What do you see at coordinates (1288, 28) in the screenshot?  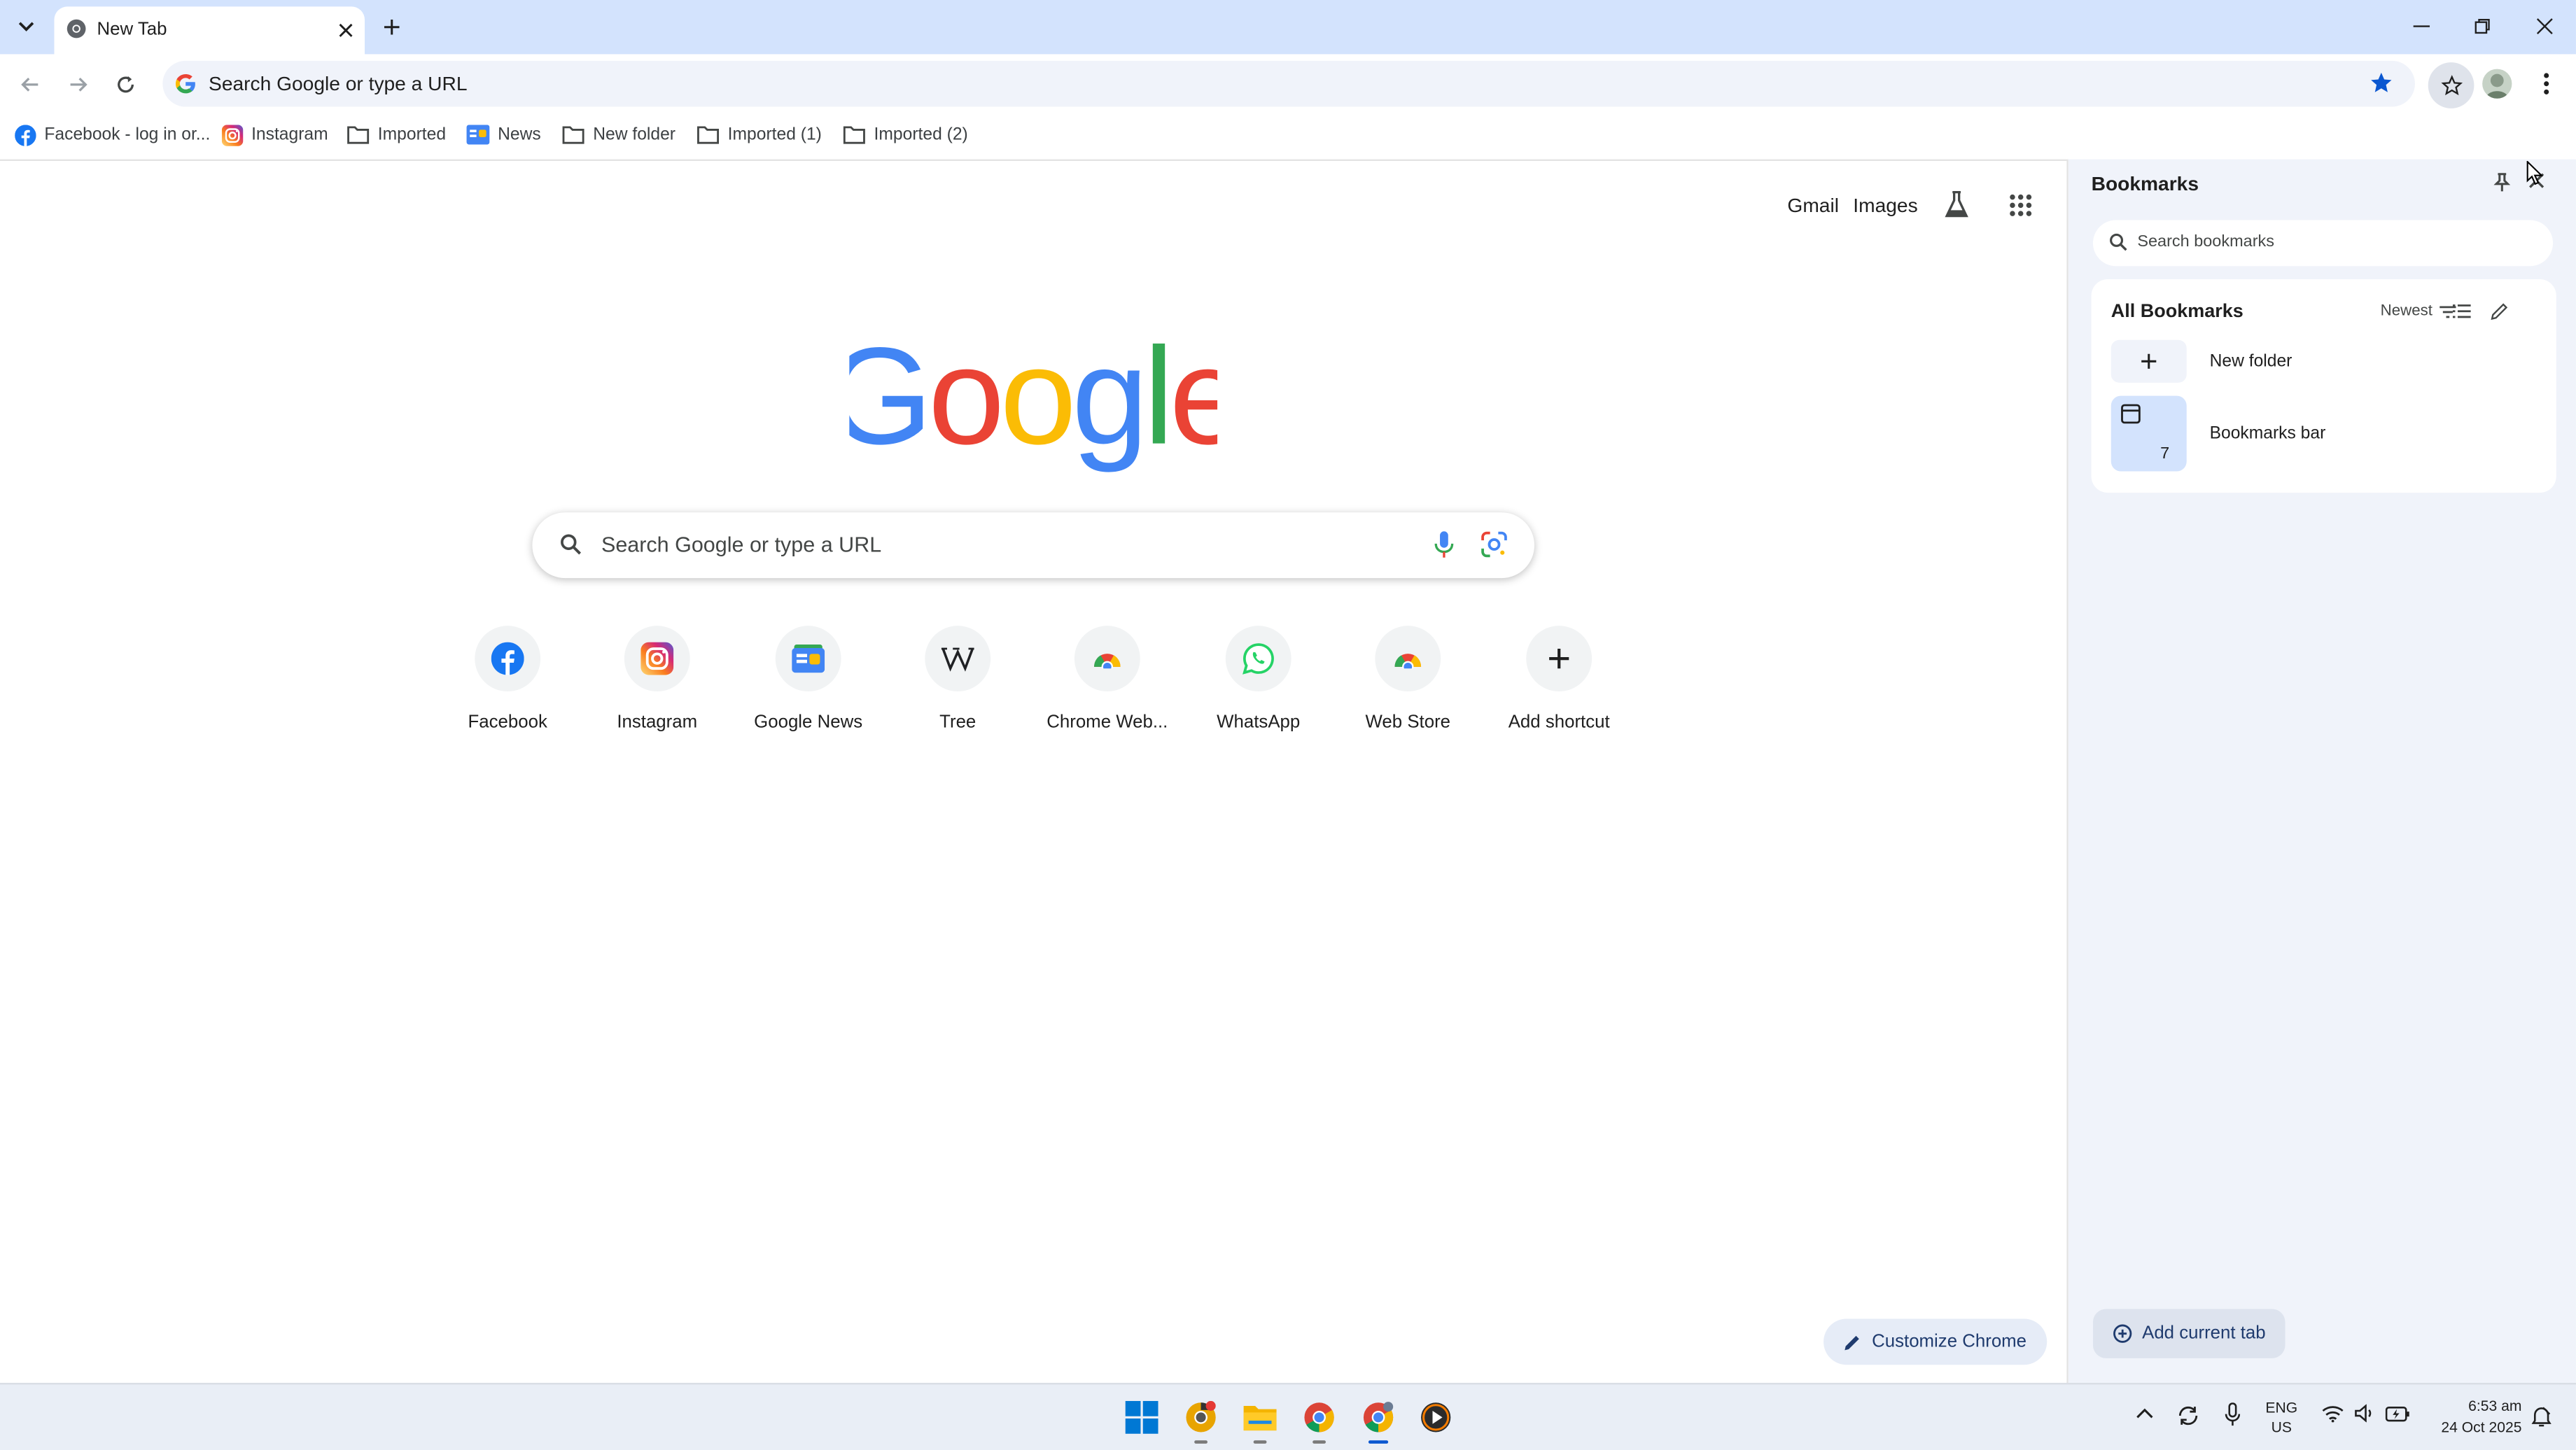 I see `tab-strip: New Tab` at bounding box center [1288, 28].